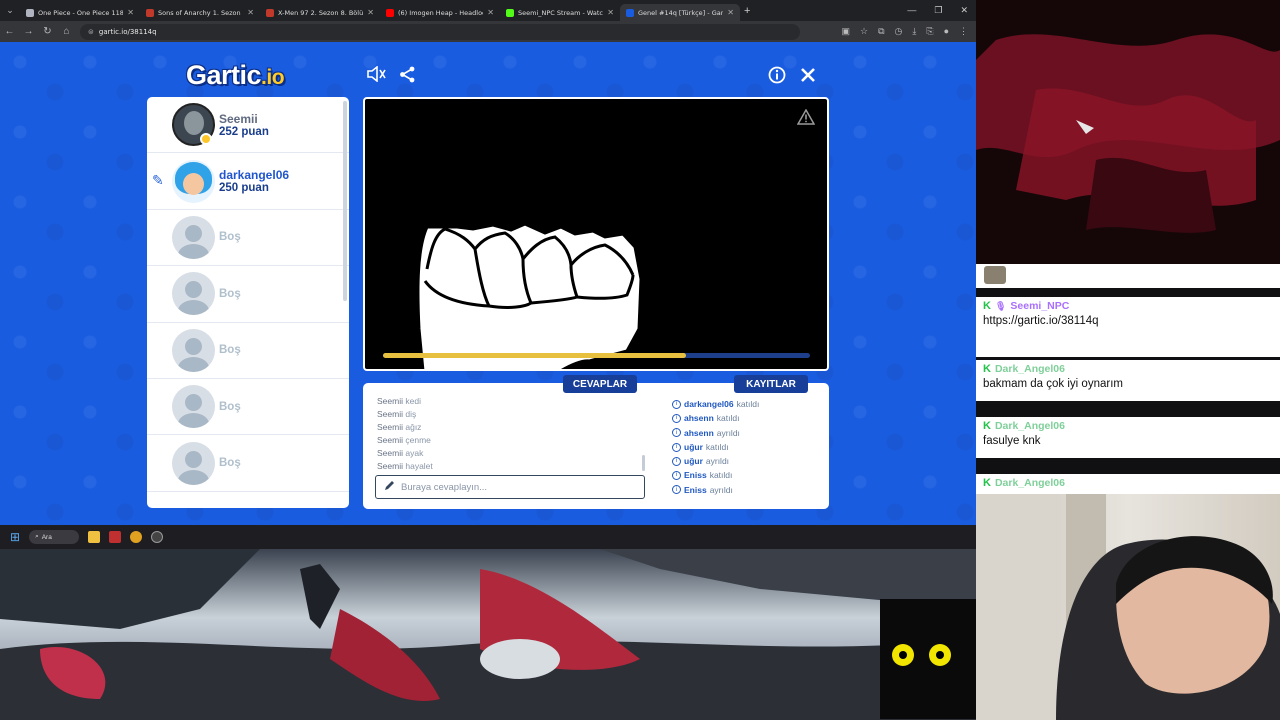 The height and width of the screenshot is (720, 1280). I want to click on history-icon: ◷, so click(899, 31).